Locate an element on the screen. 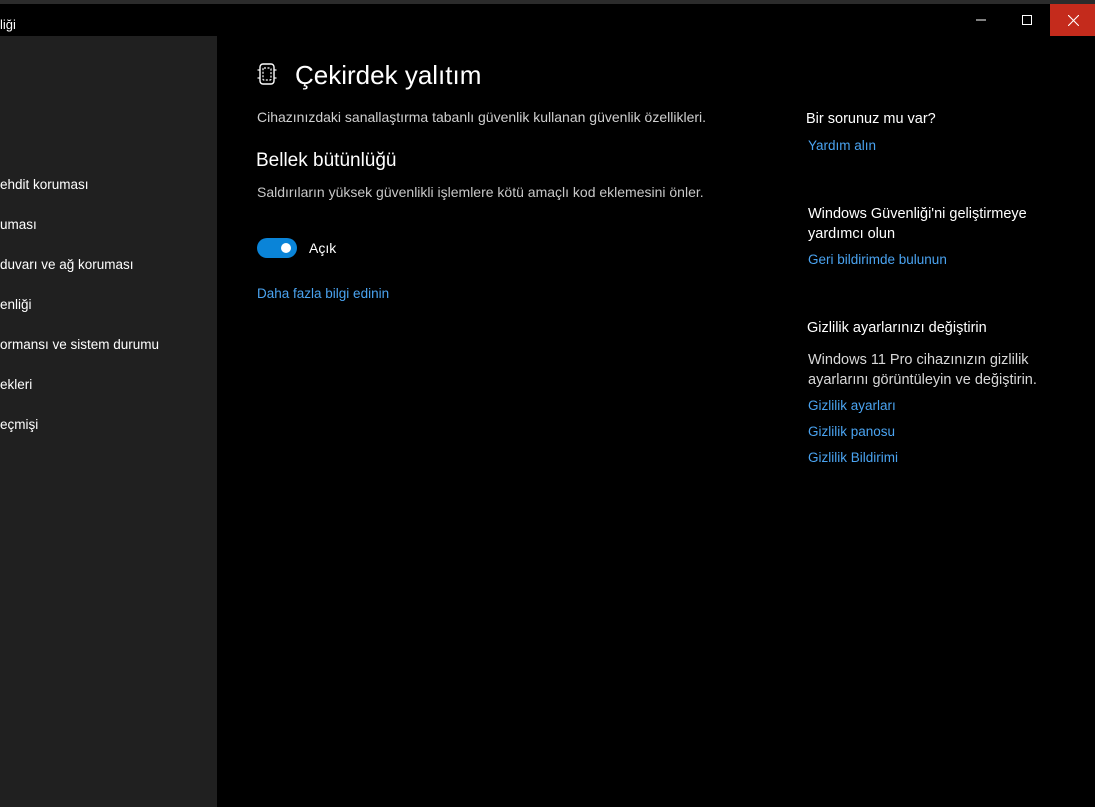 The height and width of the screenshot is (807, 1095). get-help-link: Yardım alın is located at coordinates (842, 145).